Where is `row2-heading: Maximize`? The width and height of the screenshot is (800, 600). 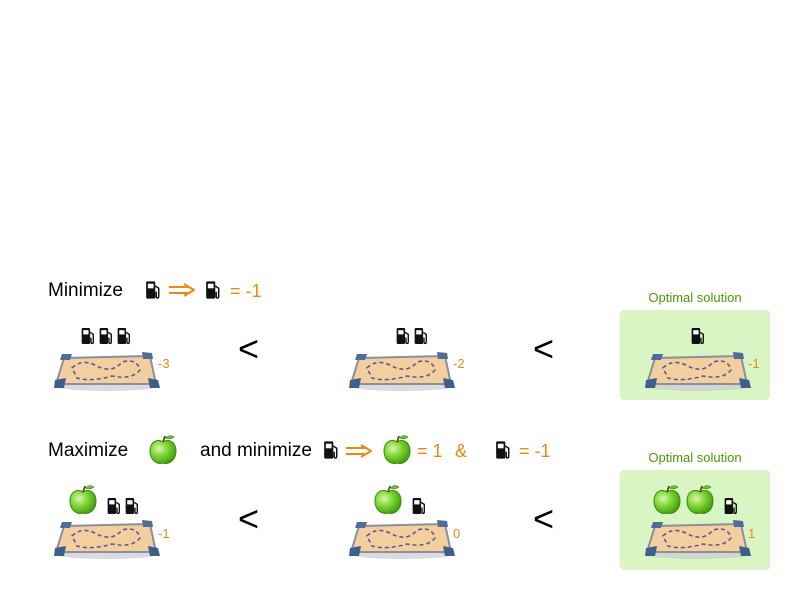 row2-heading: Maximize is located at coordinates (88, 450).